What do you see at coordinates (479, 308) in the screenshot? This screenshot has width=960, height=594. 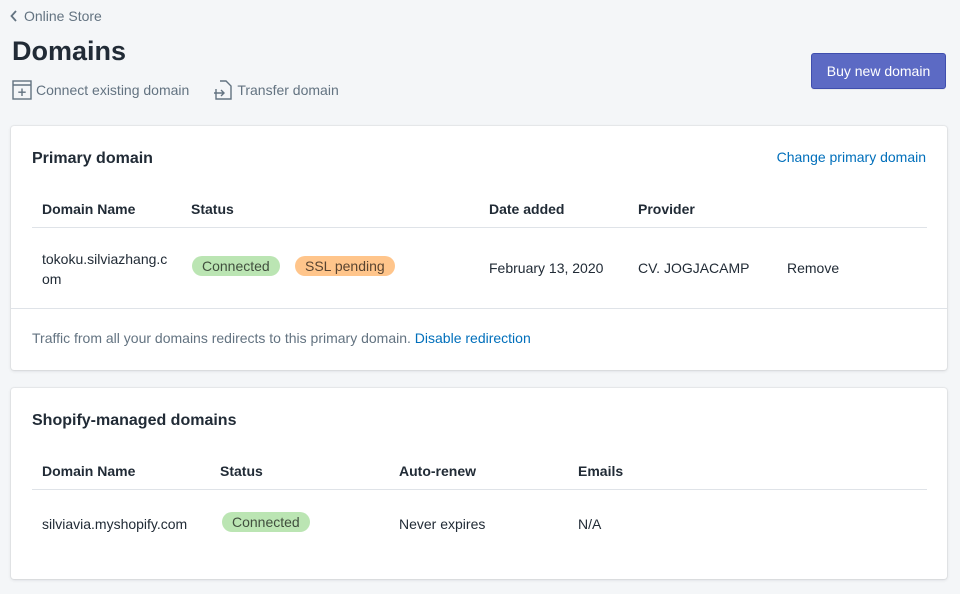 I see `card-section-divider` at bounding box center [479, 308].